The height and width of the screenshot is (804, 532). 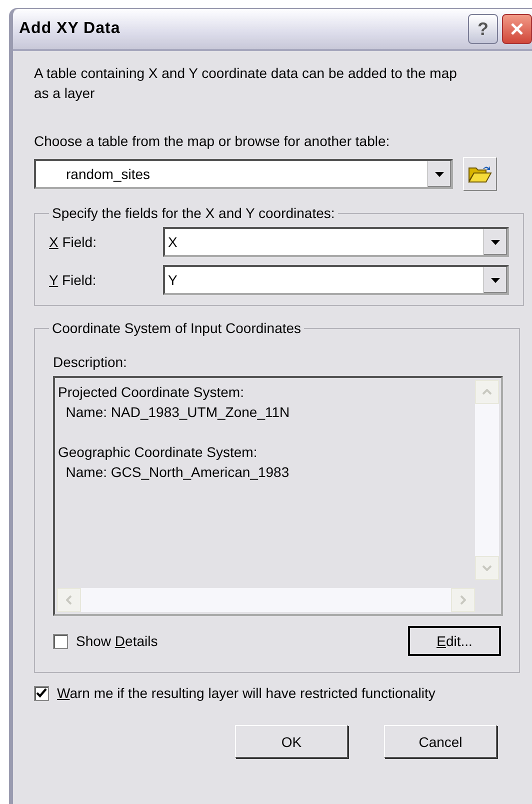 I want to click on description-line: Projected Coordinate System:, so click(x=151, y=392).